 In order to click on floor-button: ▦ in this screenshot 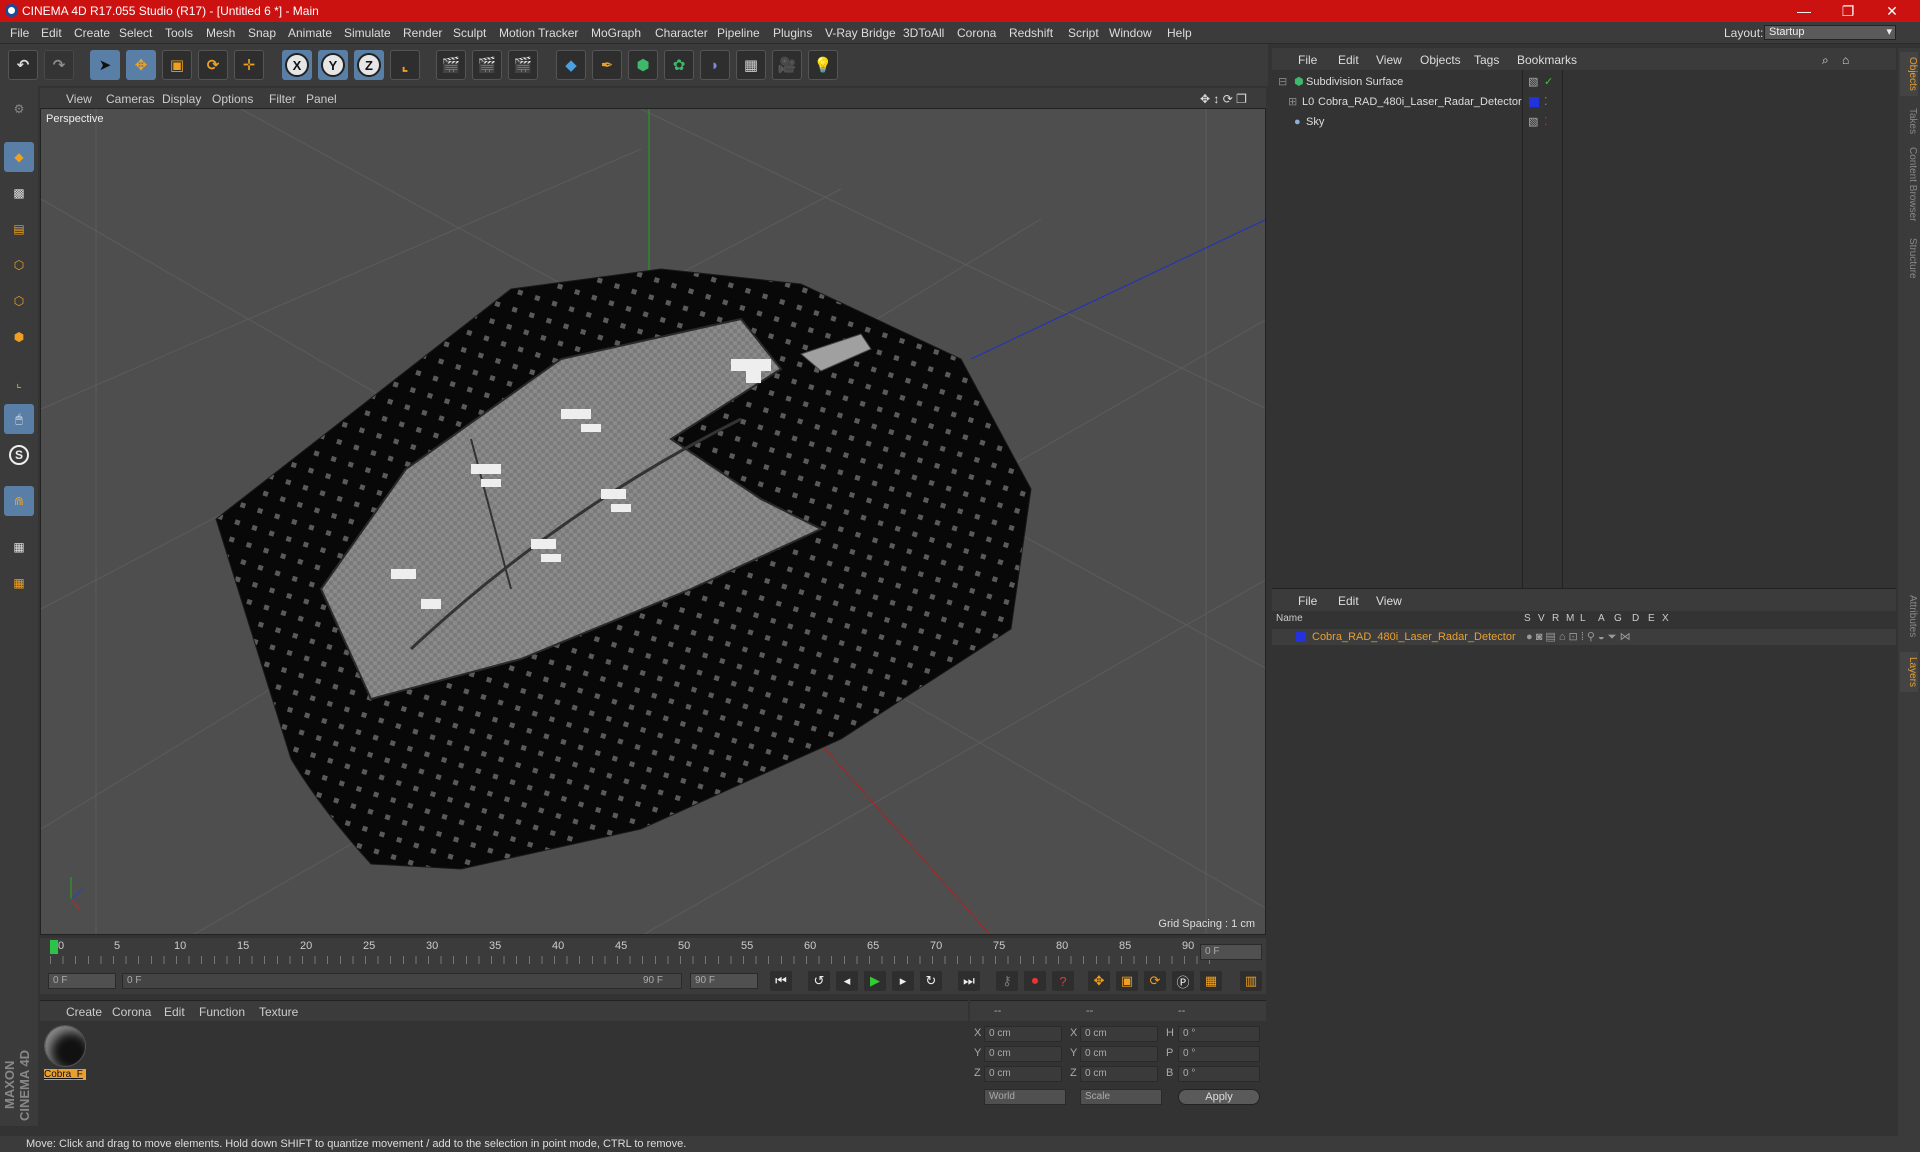, I will do `click(751, 65)`.